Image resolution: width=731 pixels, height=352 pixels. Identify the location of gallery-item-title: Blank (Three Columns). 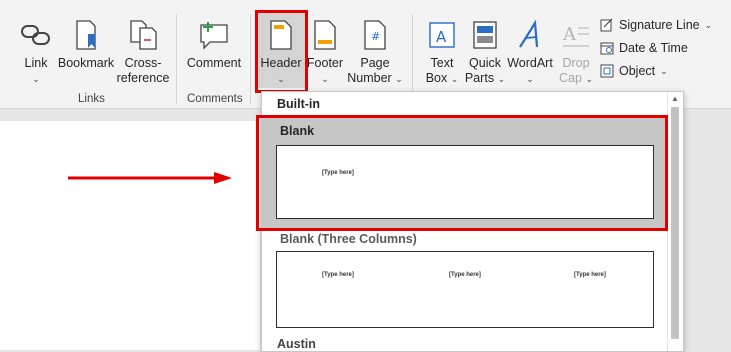
(348, 239).